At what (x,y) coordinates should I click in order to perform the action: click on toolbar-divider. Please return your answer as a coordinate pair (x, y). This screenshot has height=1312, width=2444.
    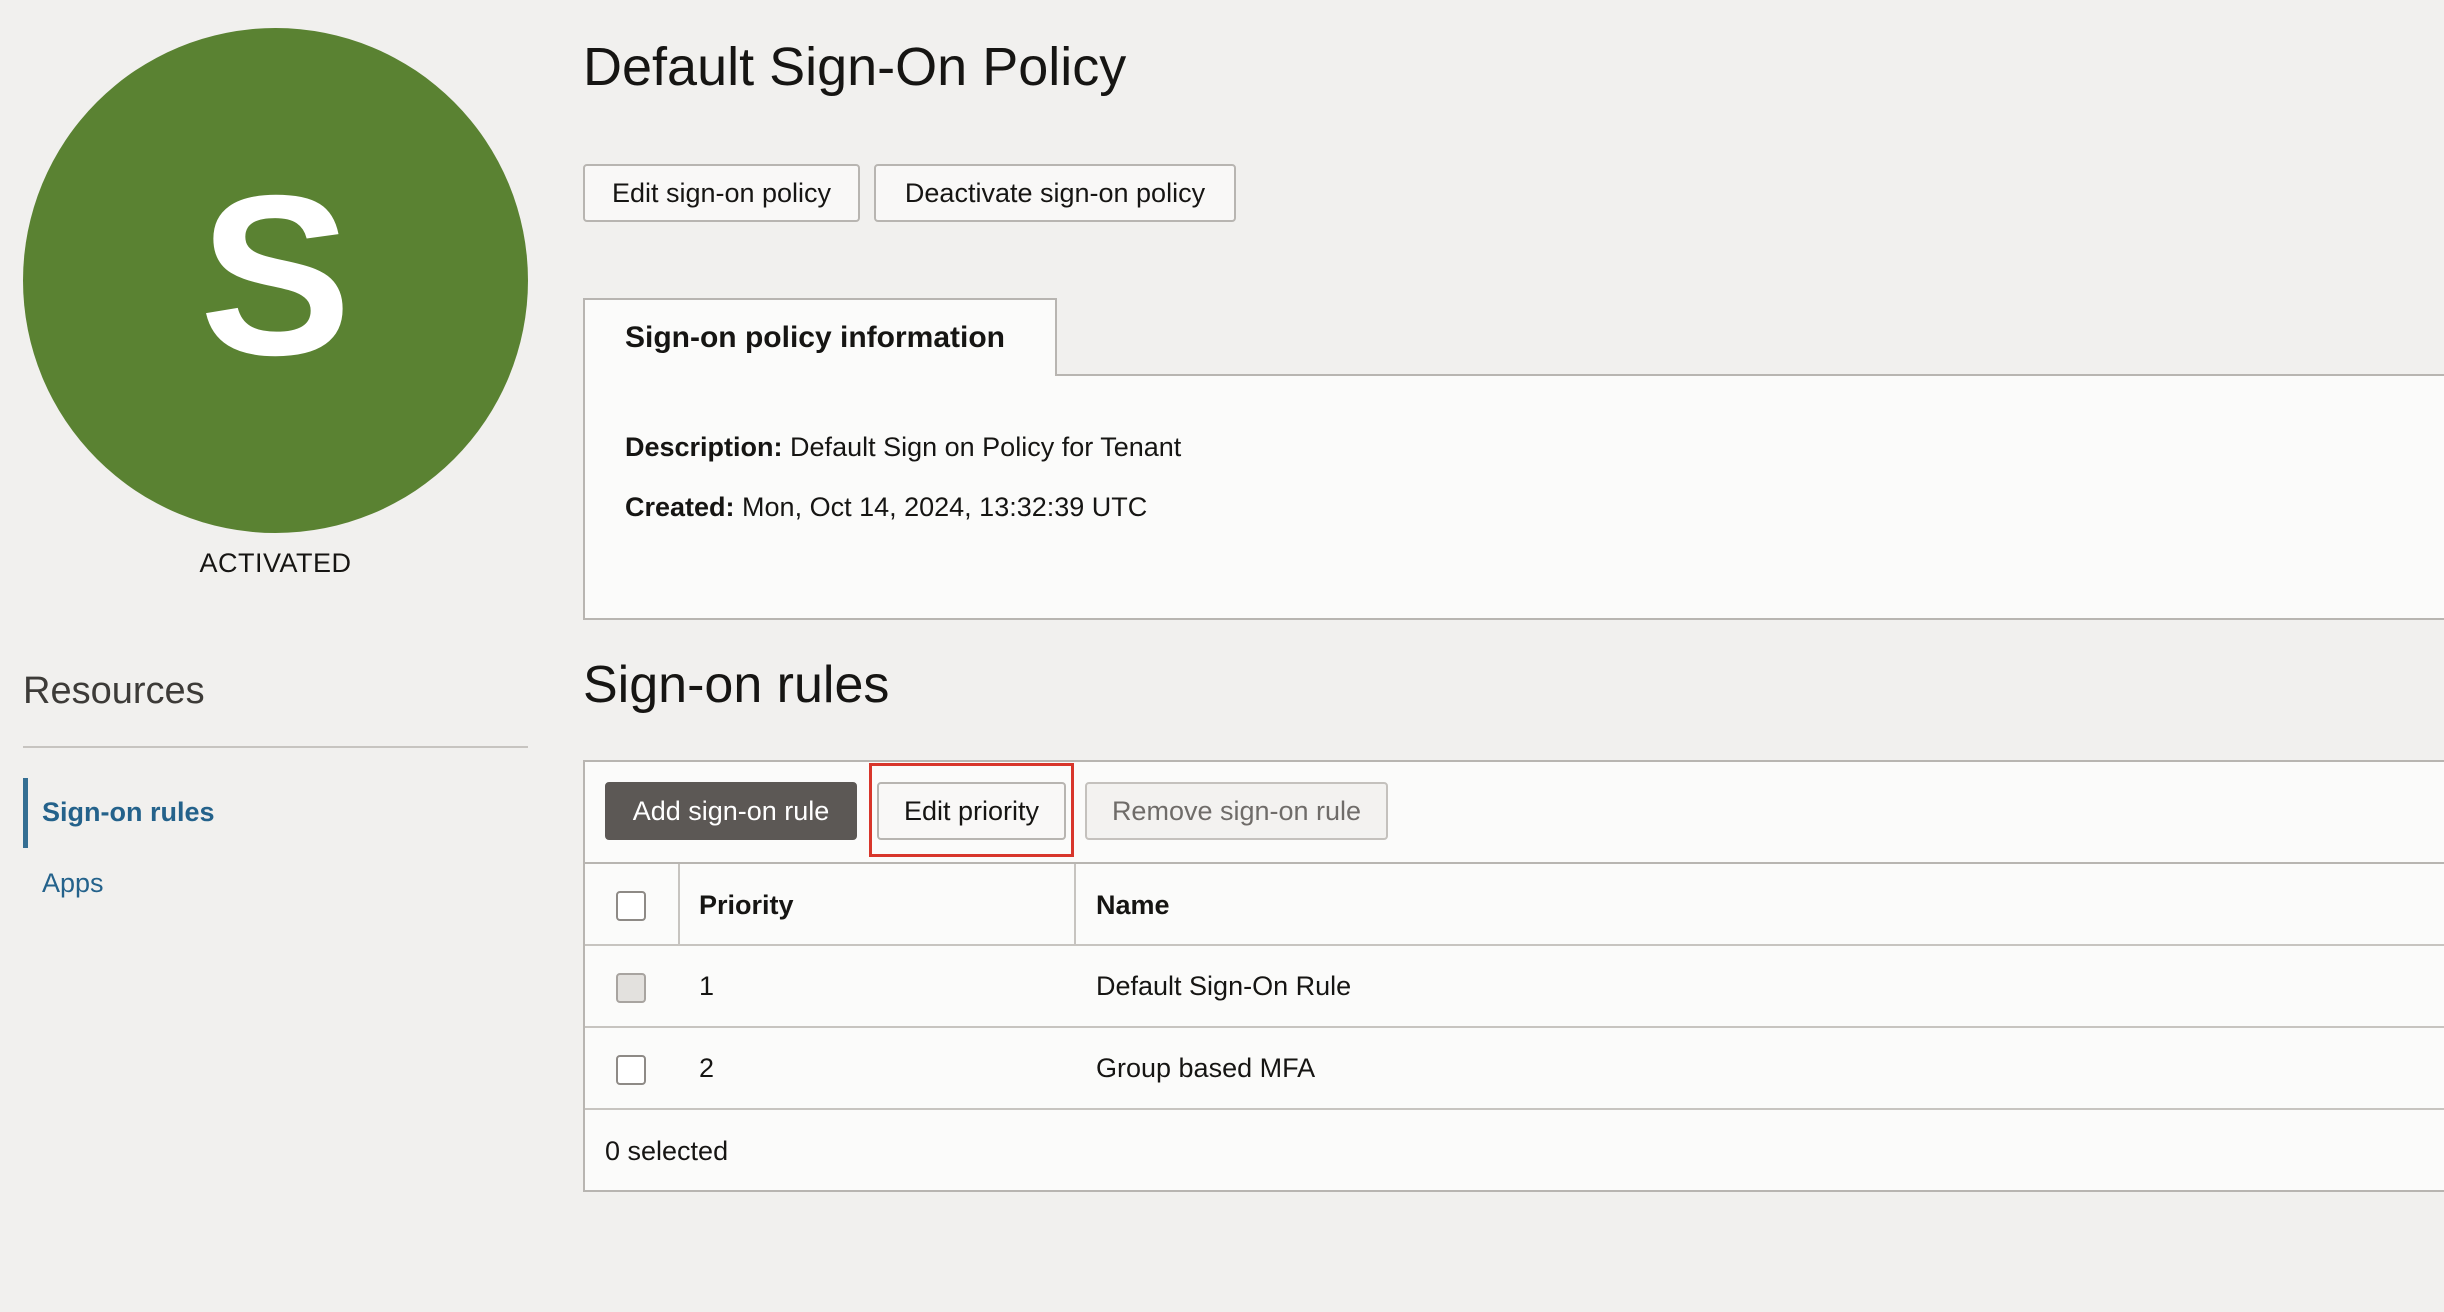
    Looking at the image, I should click on (1514, 863).